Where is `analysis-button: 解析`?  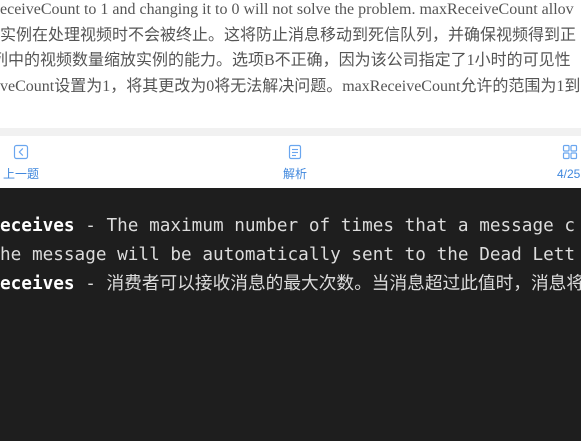
analysis-button: 解析 is located at coordinates (295, 162).